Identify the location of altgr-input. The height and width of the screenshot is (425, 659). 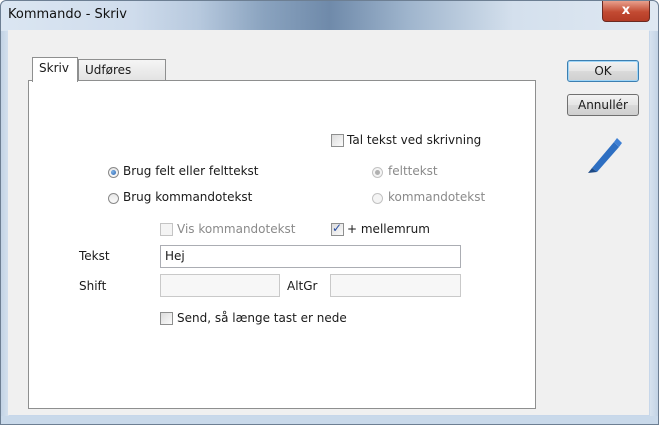
(395, 285).